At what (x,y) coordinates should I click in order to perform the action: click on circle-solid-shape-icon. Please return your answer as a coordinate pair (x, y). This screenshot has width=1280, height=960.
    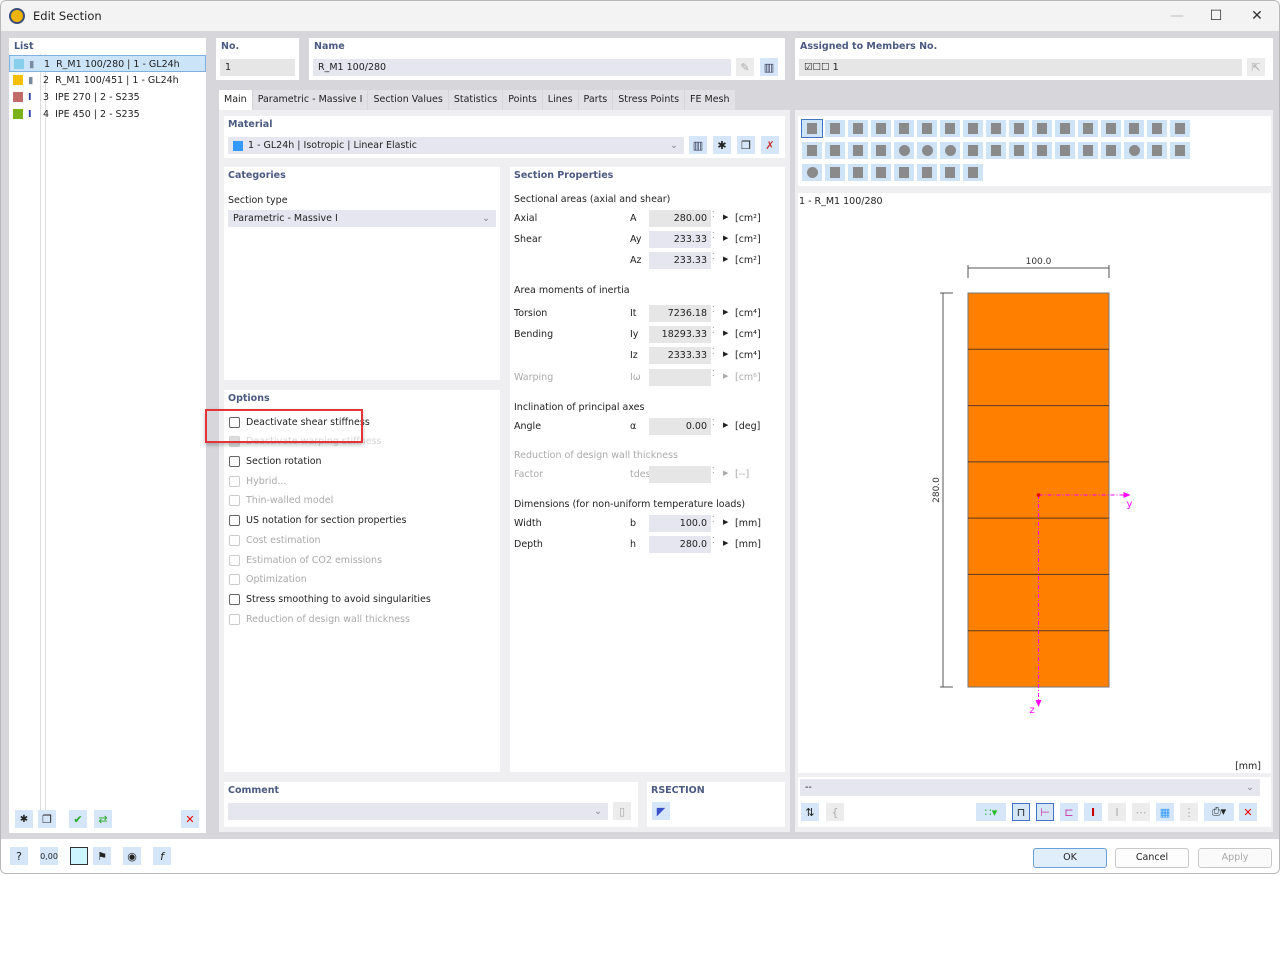
    Looking at the image, I should click on (812, 172).